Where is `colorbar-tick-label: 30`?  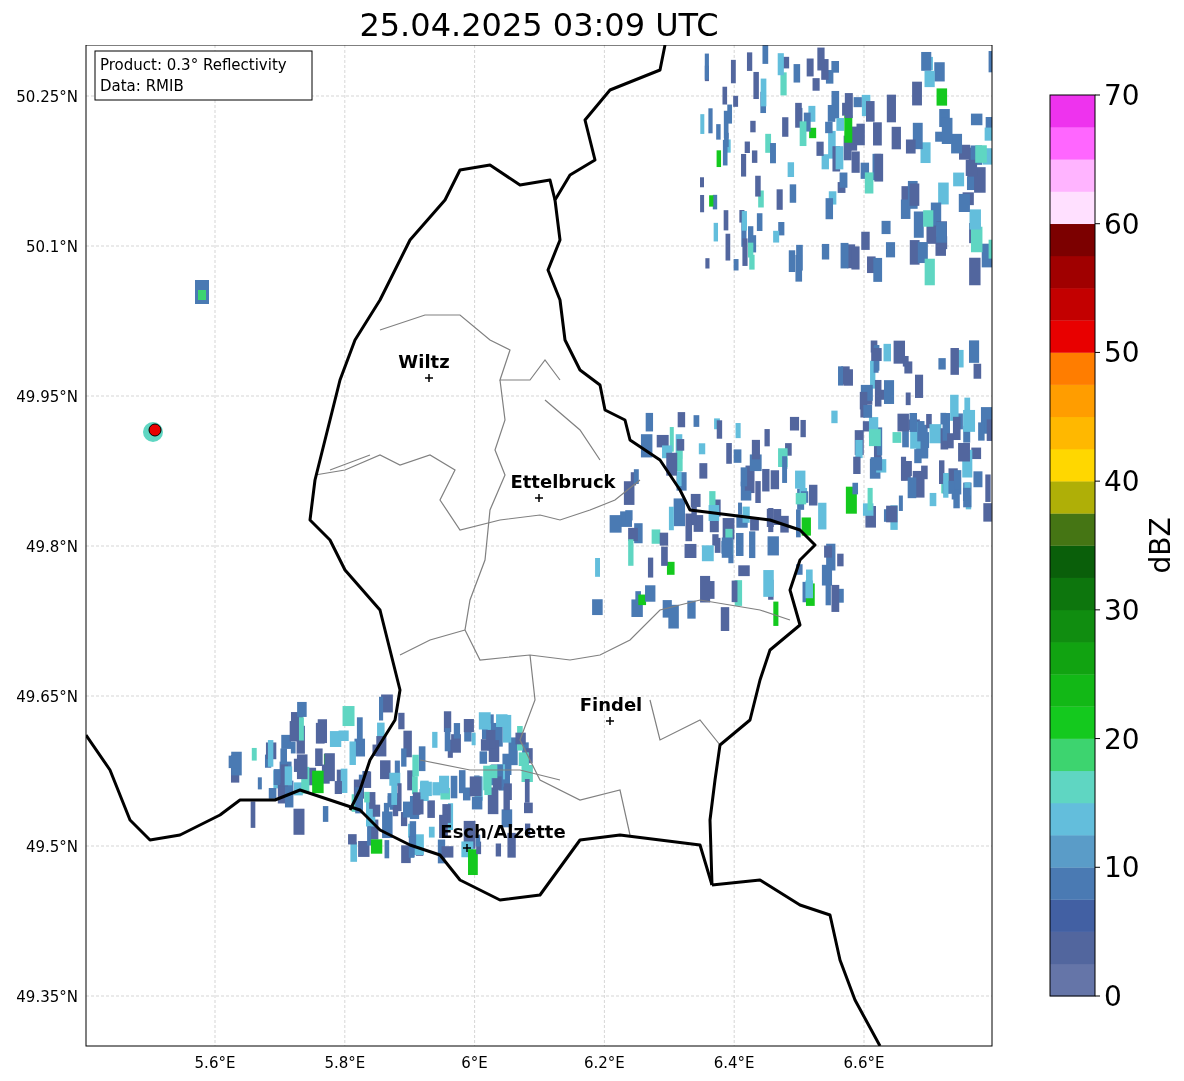 colorbar-tick-label: 30 is located at coordinates (1122, 610).